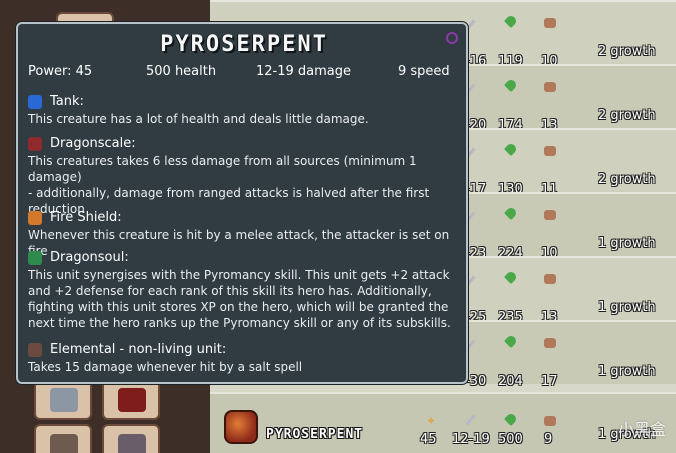 This screenshot has width=676, height=453. I want to click on damage-stat: 12-19 damage, so click(304, 71).